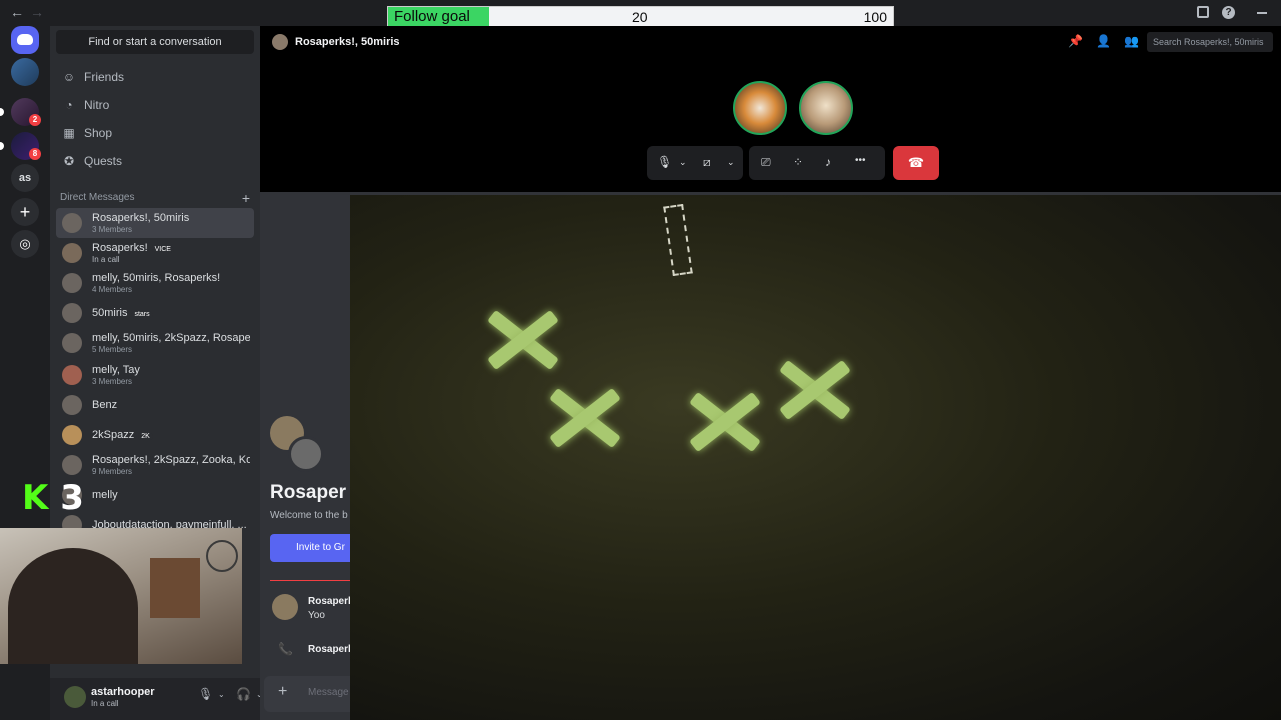 Image resolution: width=1281 pixels, height=720 pixels. I want to click on dm-item: Benz, so click(155, 405).